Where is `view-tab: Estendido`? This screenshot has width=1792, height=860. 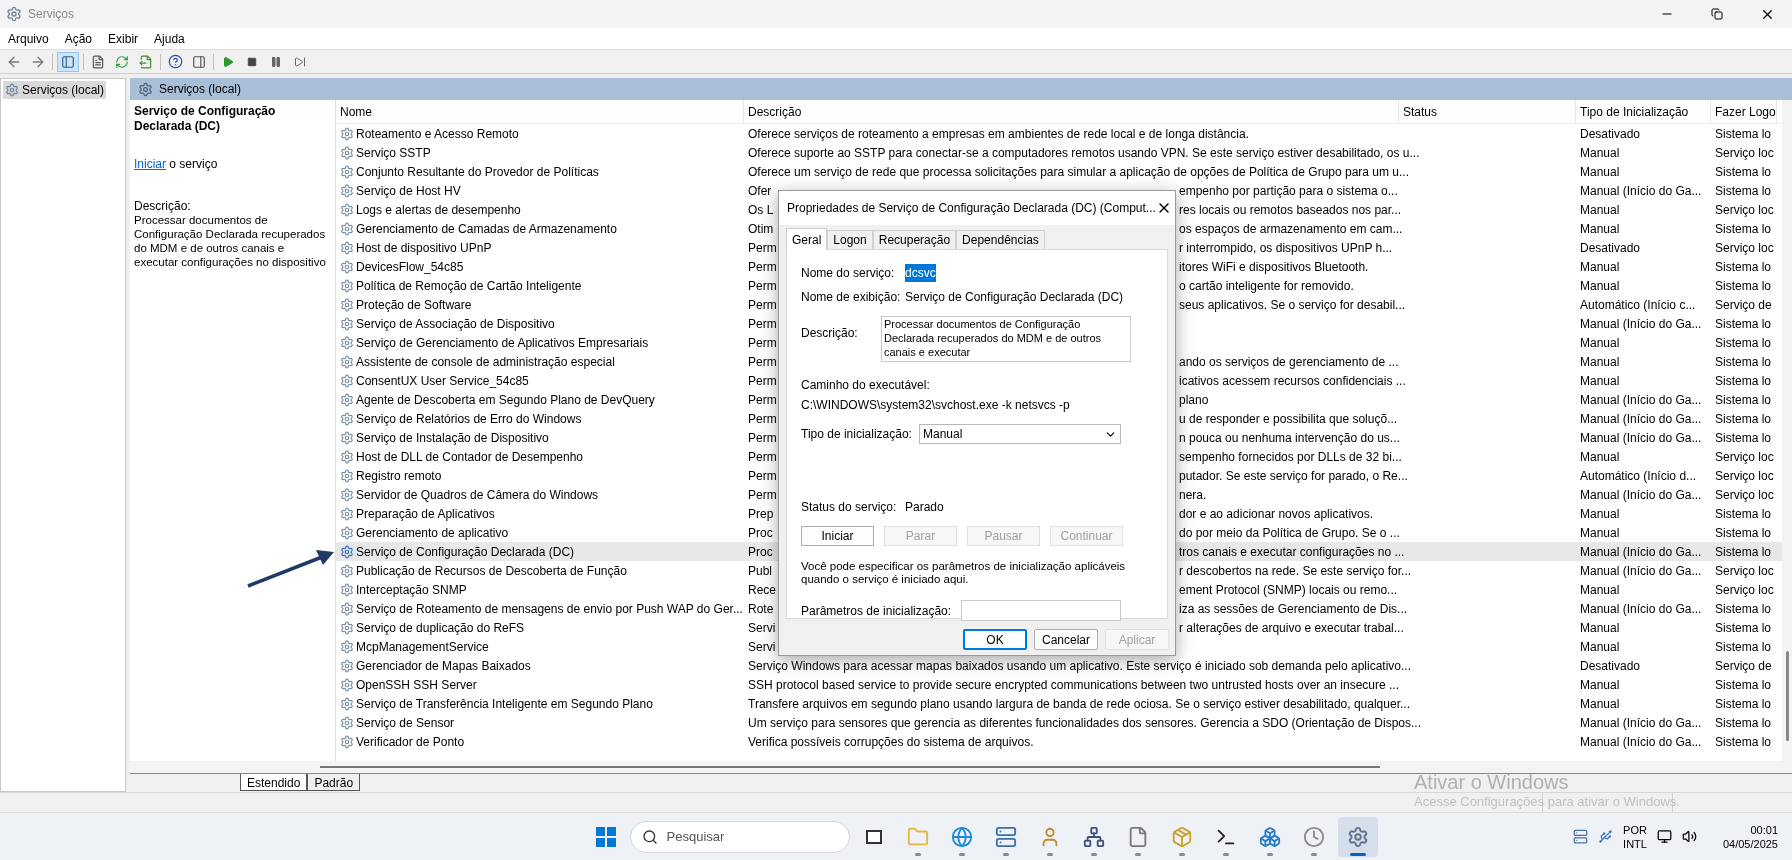 view-tab: Estendido is located at coordinates (274, 782).